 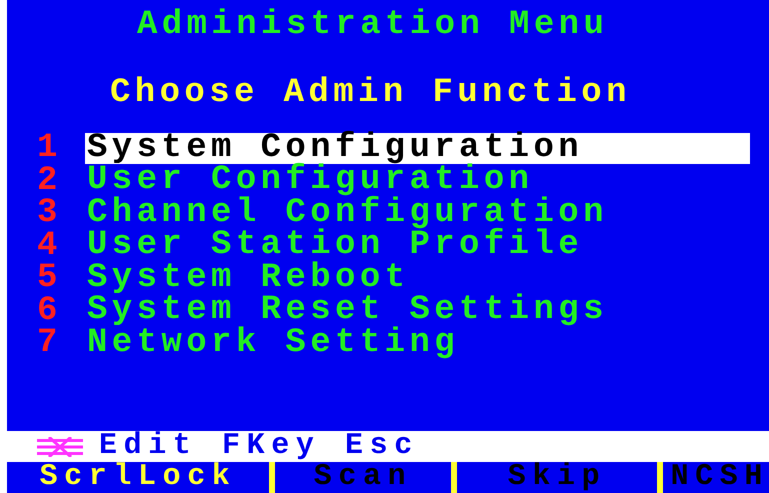 I want to click on menu-item: Channel Configuration, so click(x=347, y=213).